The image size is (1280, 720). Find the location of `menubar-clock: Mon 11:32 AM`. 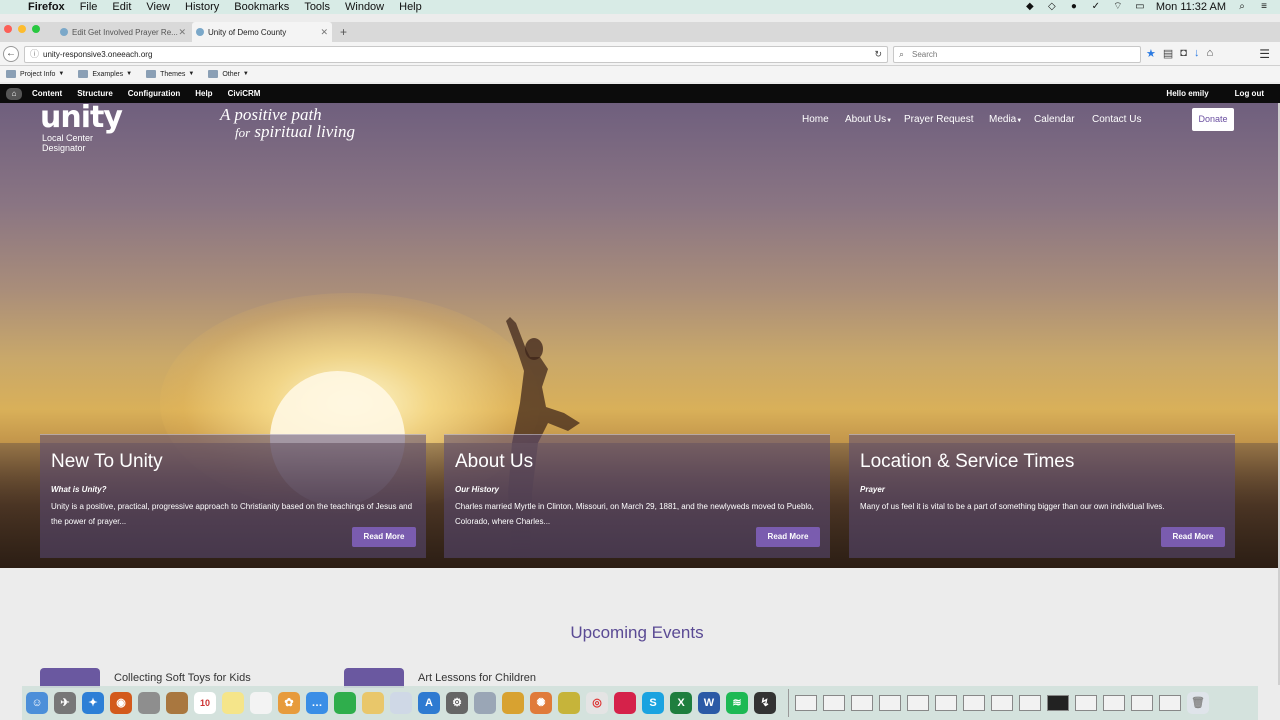

menubar-clock: Mon 11:32 AM is located at coordinates (1191, 7).